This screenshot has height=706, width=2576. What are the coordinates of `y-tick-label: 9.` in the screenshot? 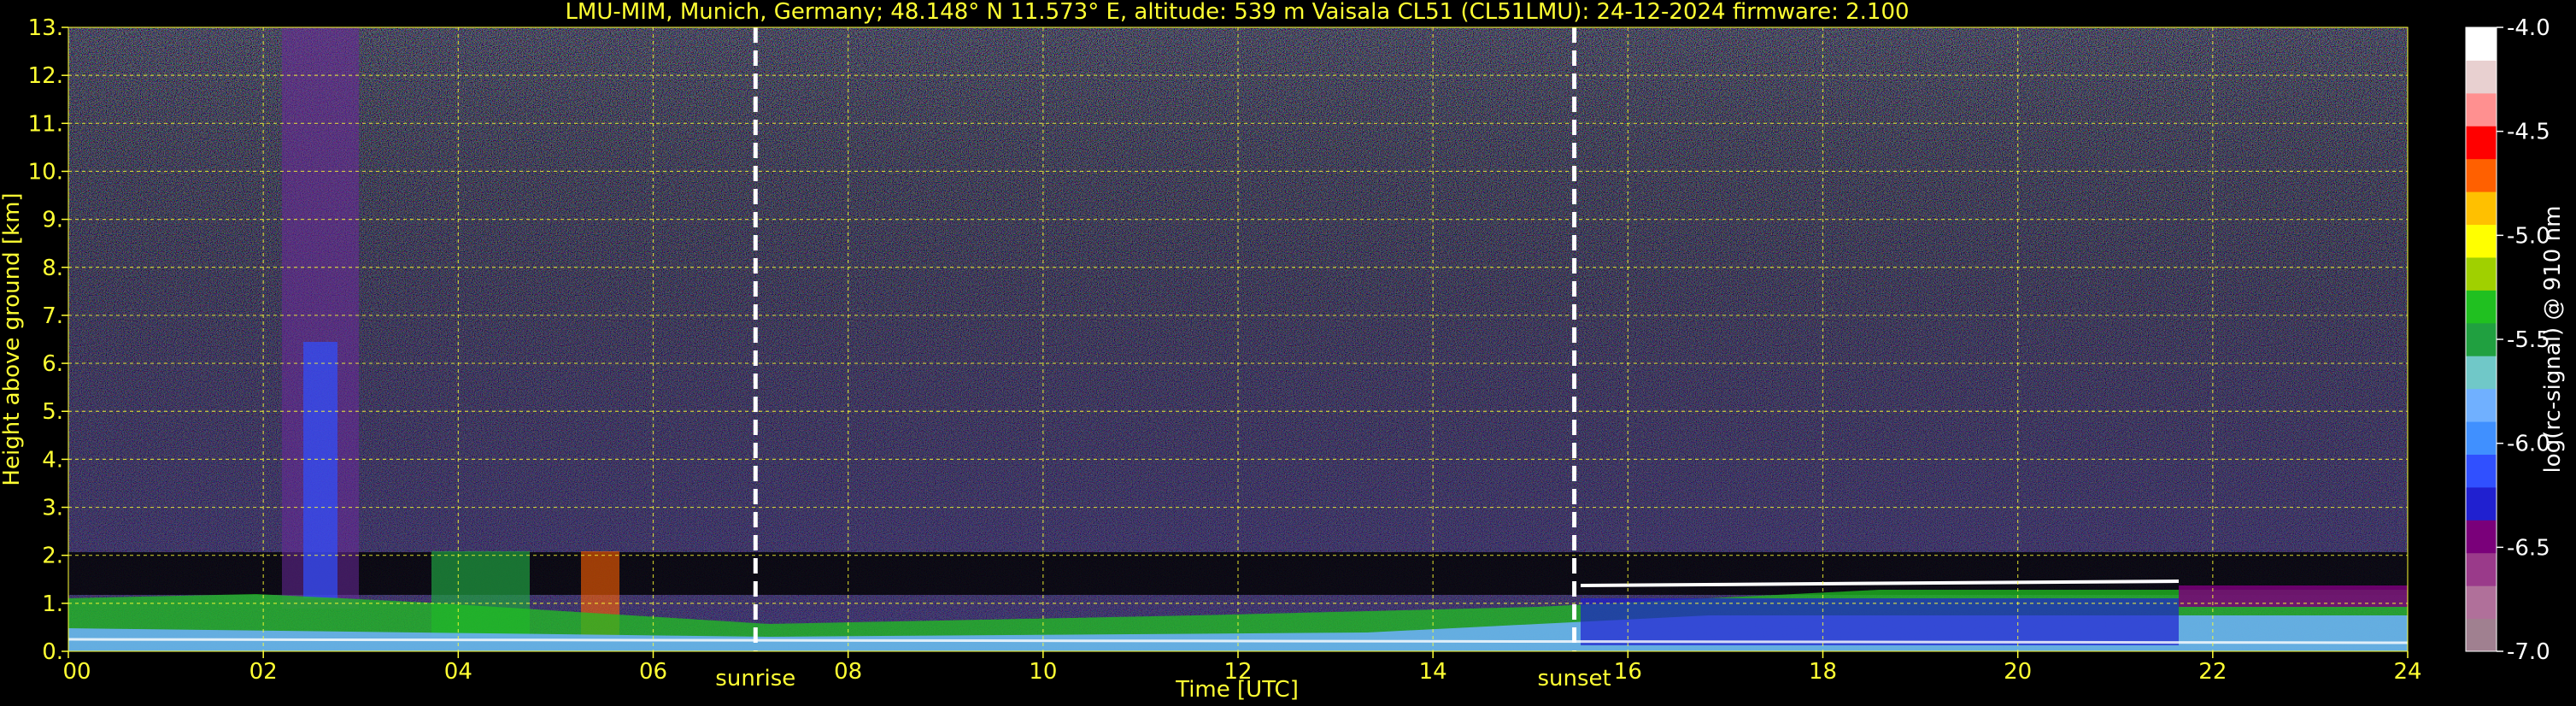 It's located at (52, 220).